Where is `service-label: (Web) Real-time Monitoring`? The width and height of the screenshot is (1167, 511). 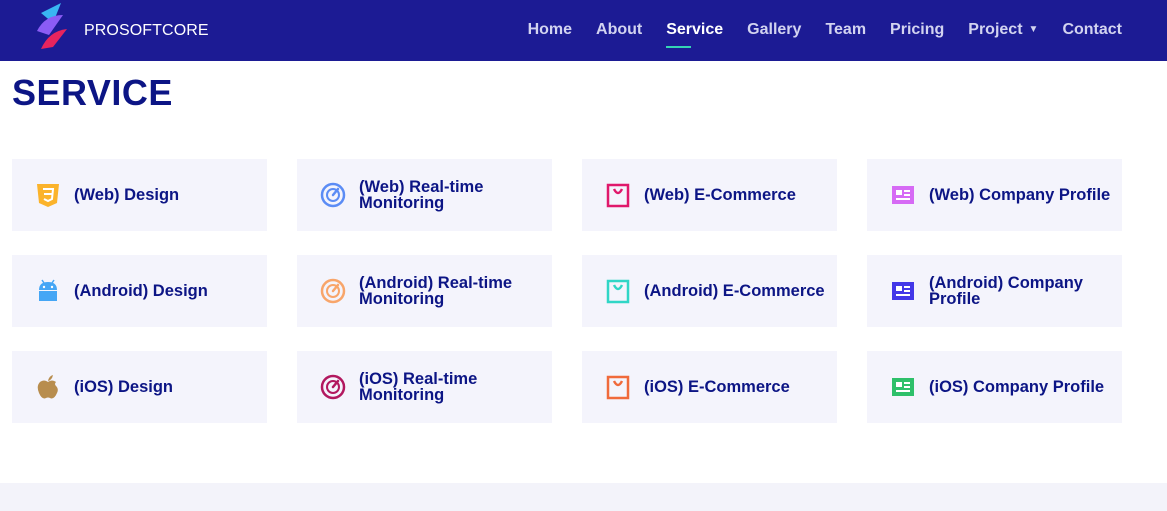
service-label: (Web) Real-time Monitoring is located at coordinates (421, 195).